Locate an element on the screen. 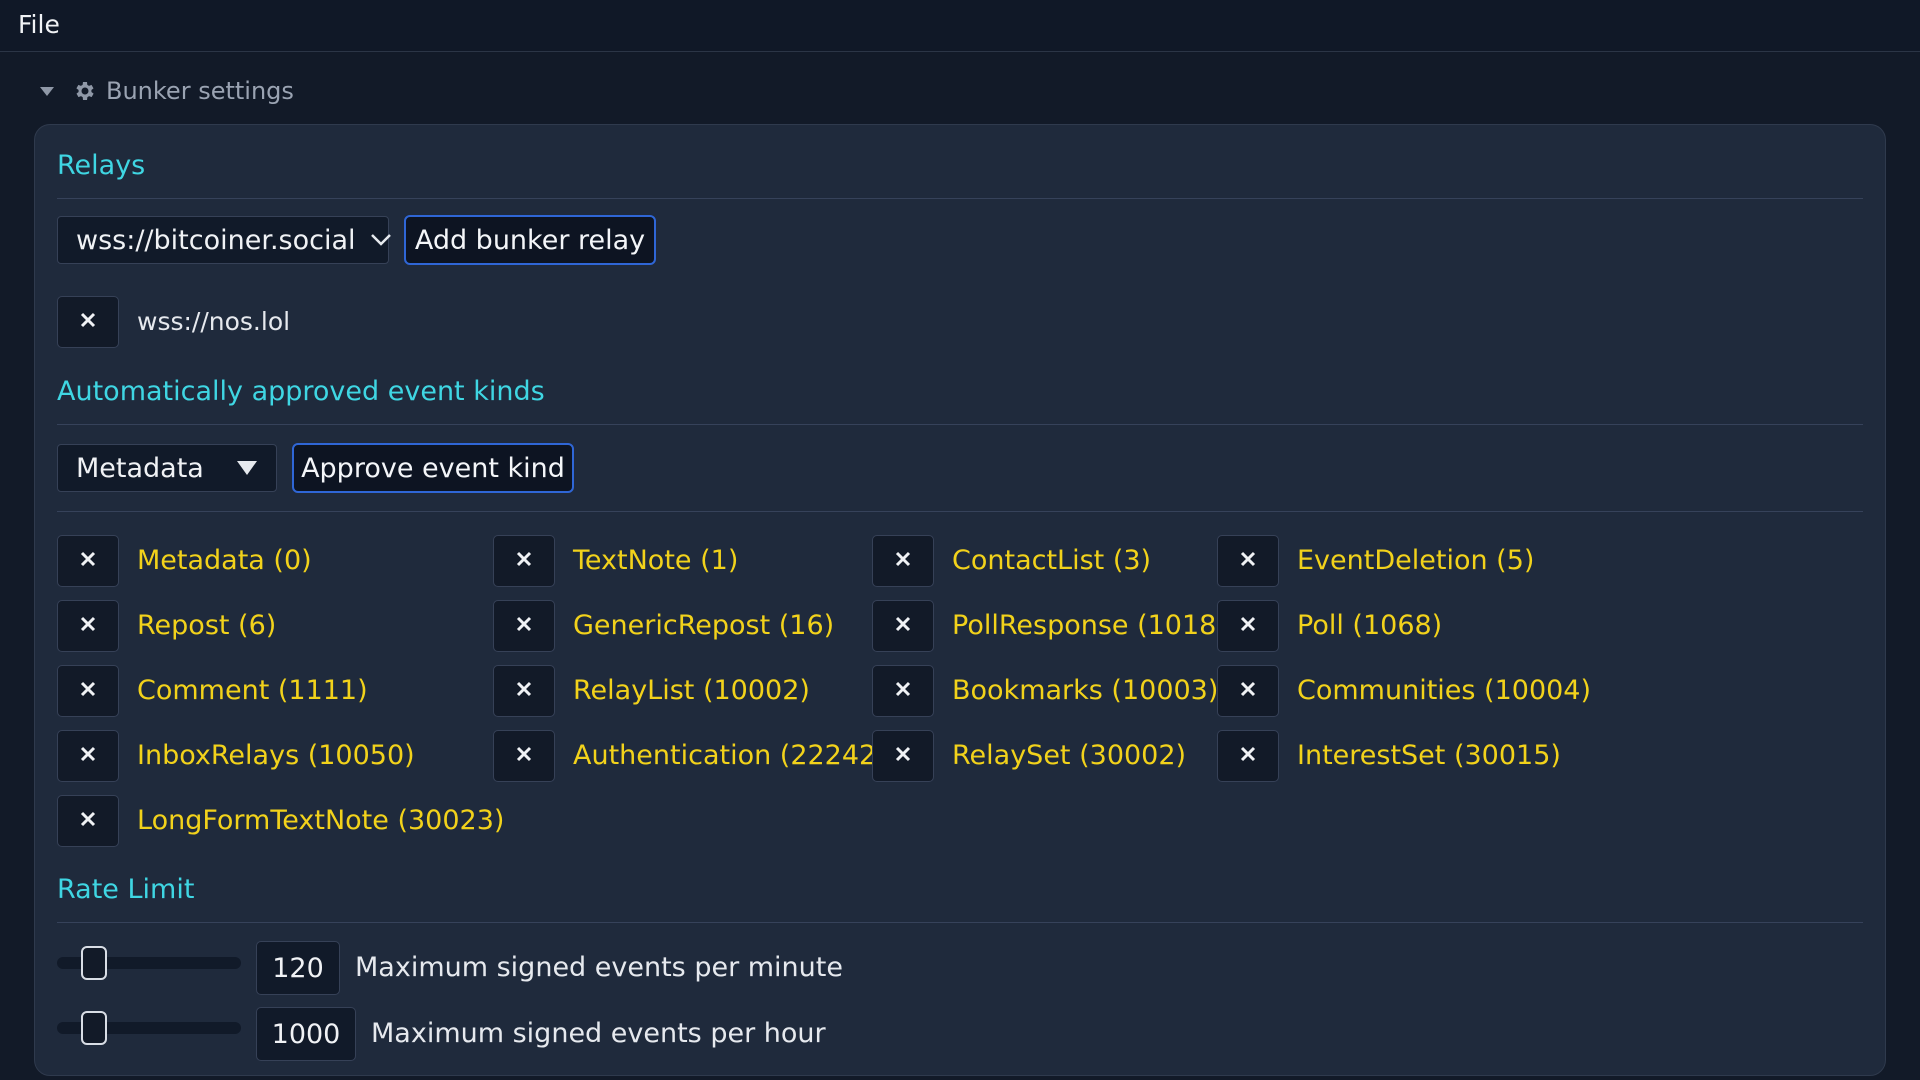  bunker-settings-title: Bunker settings is located at coordinates (200, 91).